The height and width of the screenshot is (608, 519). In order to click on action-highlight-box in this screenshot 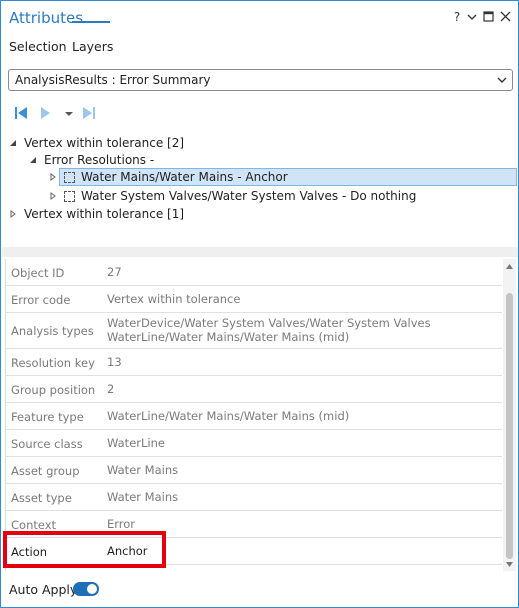, I will do `click(84, 549)`.